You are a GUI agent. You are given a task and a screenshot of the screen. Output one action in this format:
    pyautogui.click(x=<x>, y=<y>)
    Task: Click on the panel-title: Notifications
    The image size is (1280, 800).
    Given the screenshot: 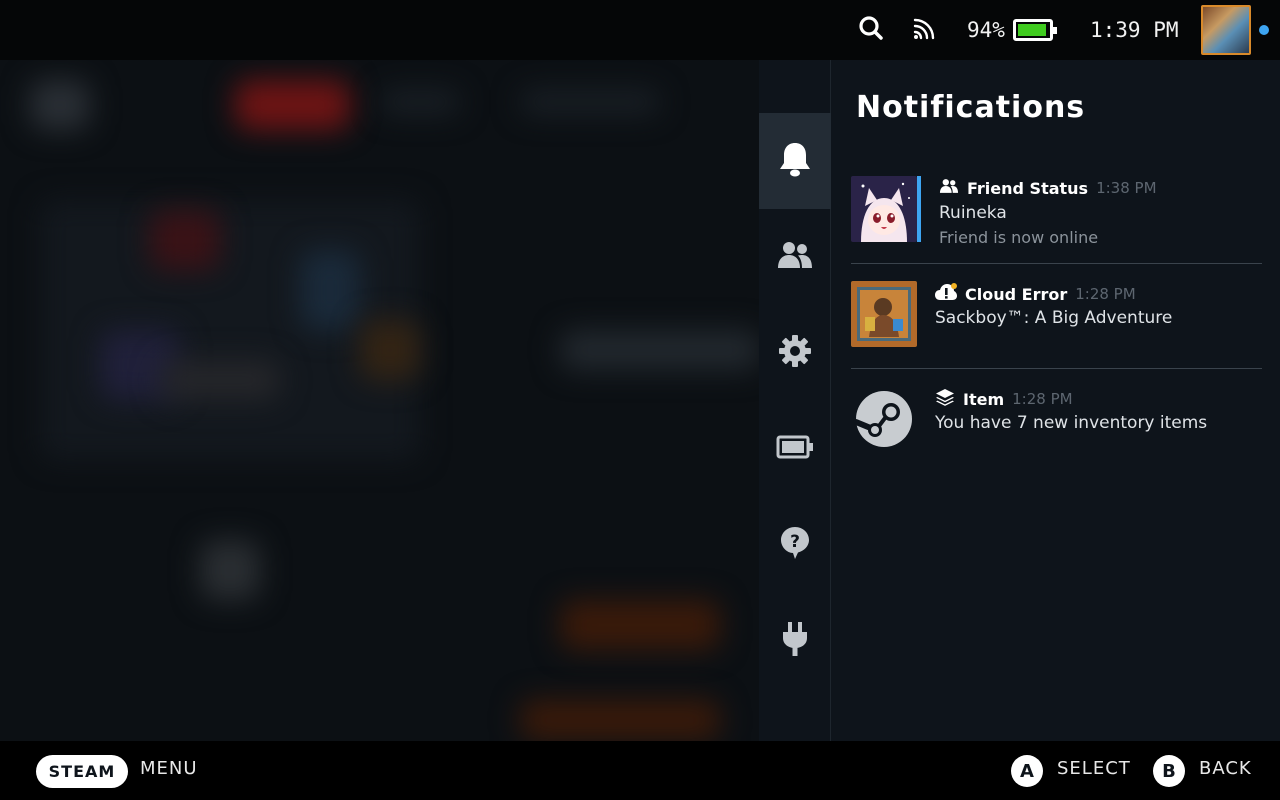 What is the action you would take?
    pyautogui.click(x=971, y=107)
    